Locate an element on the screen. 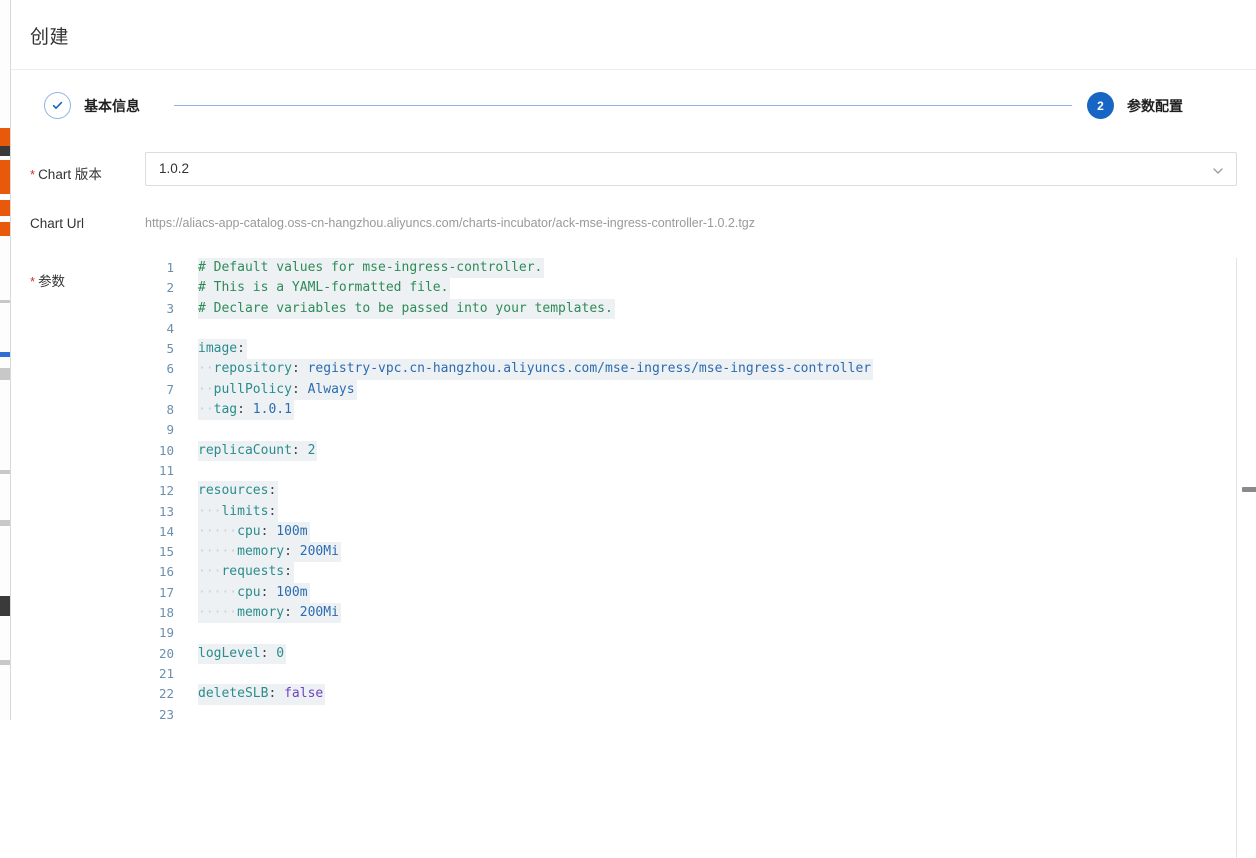 This screenshot has height=858, width=1256. parameters-label-text: 参数 is located at coordinates (52, 281).